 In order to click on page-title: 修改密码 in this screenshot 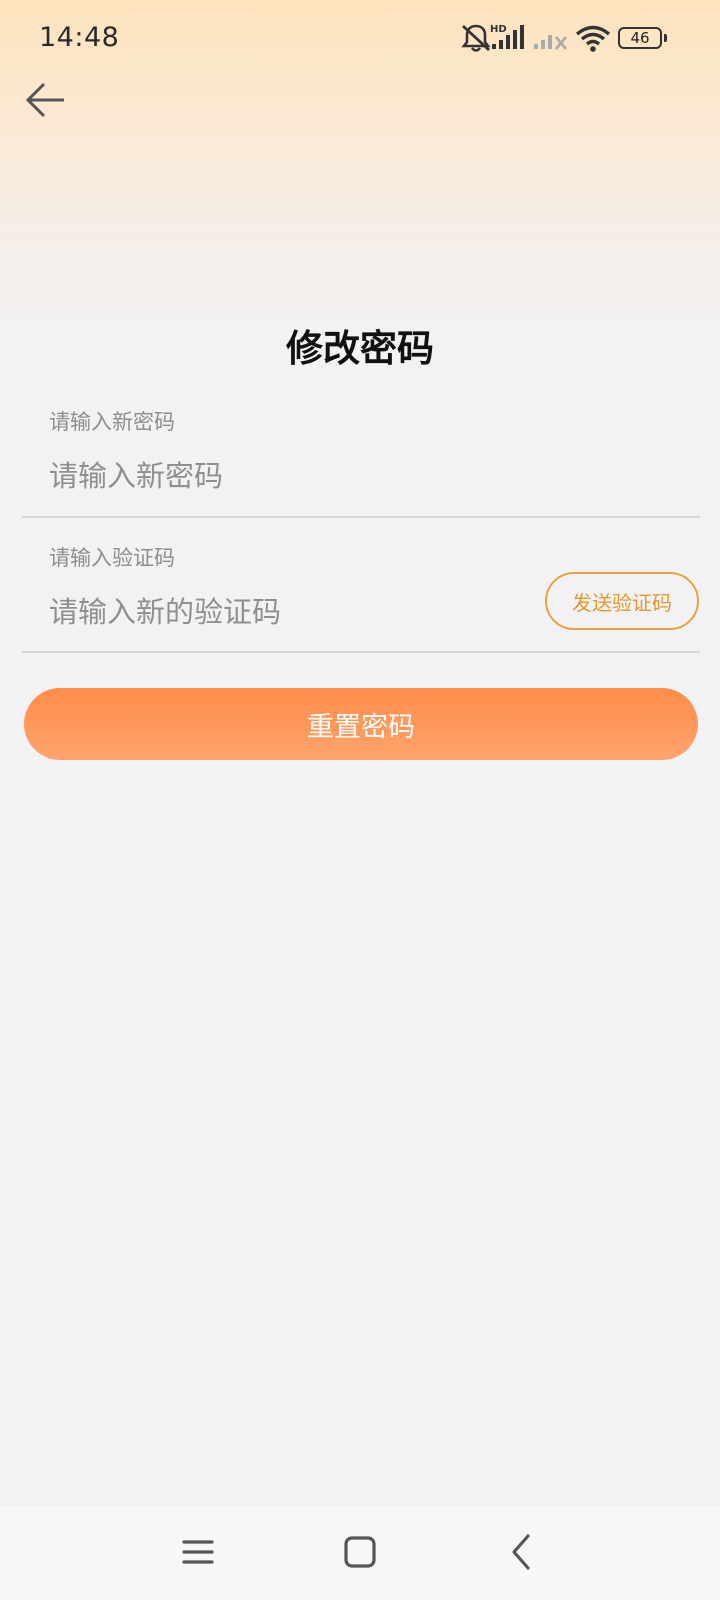, I will do `click(360, 348)`.